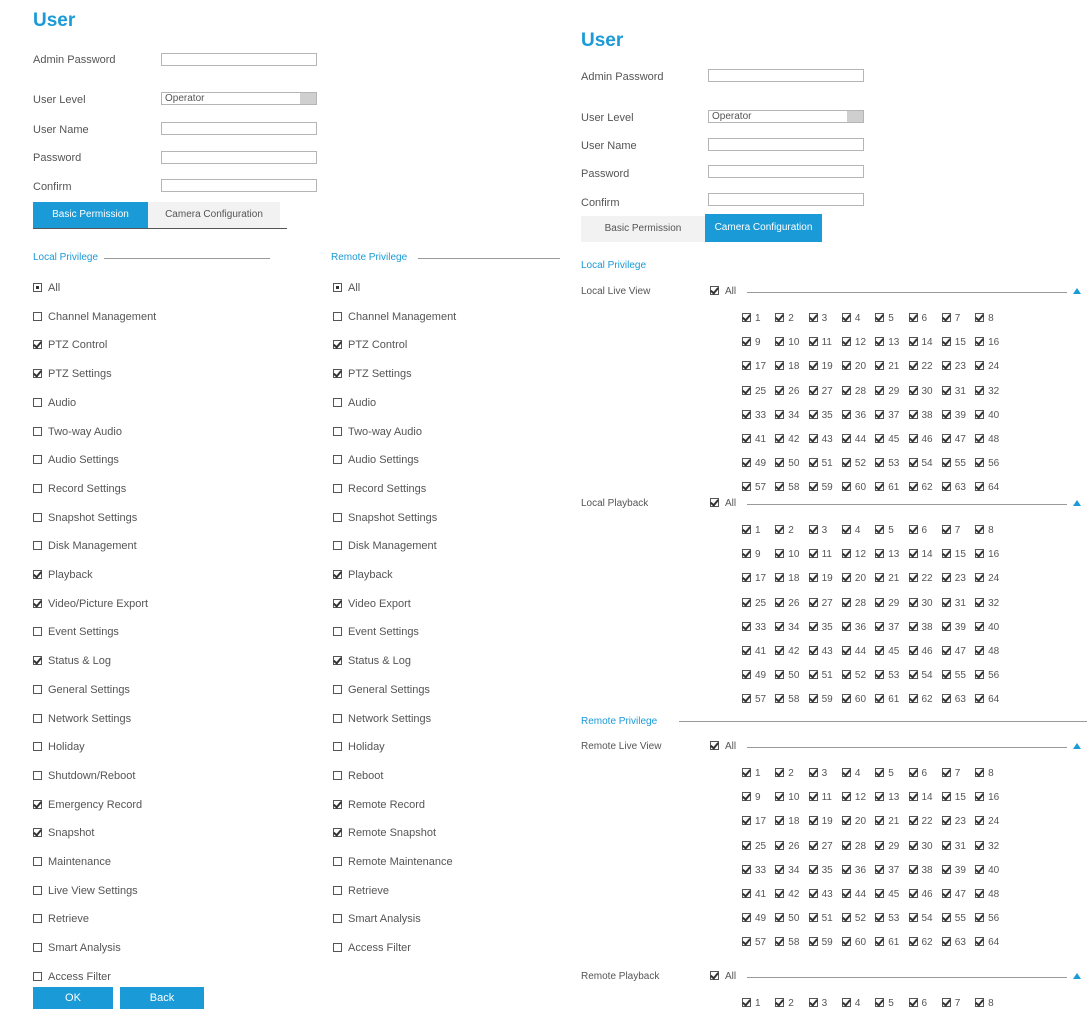  What do you see at coordinates (920, 627) in the screenshot?
I see `channel-checkbox: 38` at bounding box center [920, 627].